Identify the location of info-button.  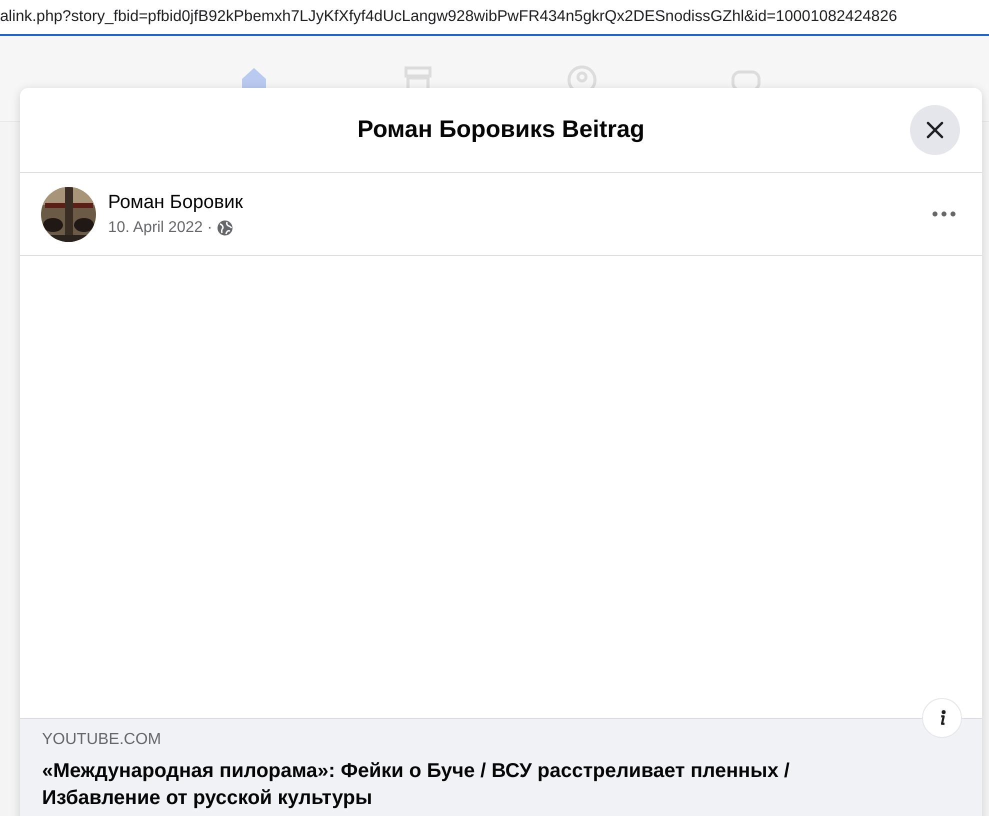
(942, 718).